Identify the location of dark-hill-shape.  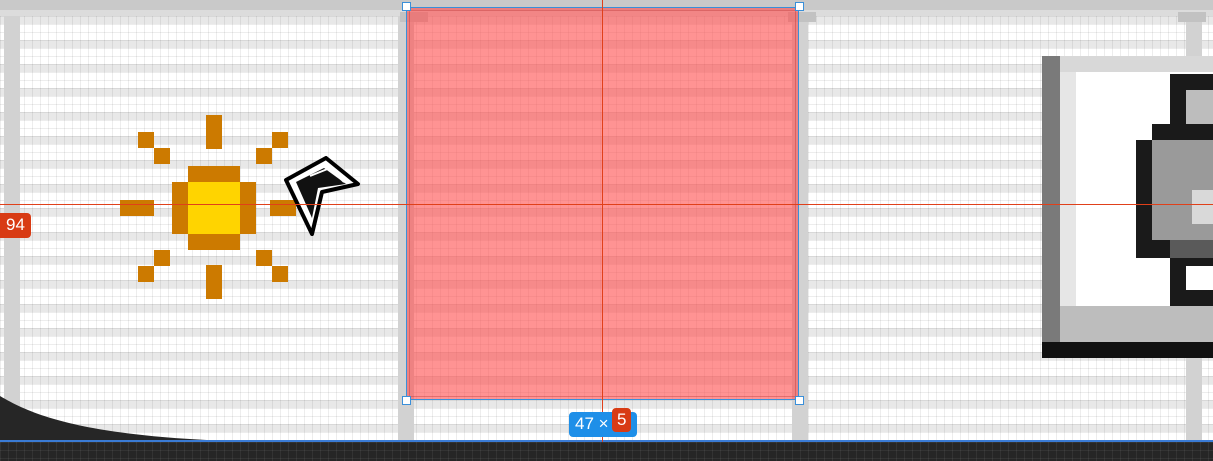
(130, 419).